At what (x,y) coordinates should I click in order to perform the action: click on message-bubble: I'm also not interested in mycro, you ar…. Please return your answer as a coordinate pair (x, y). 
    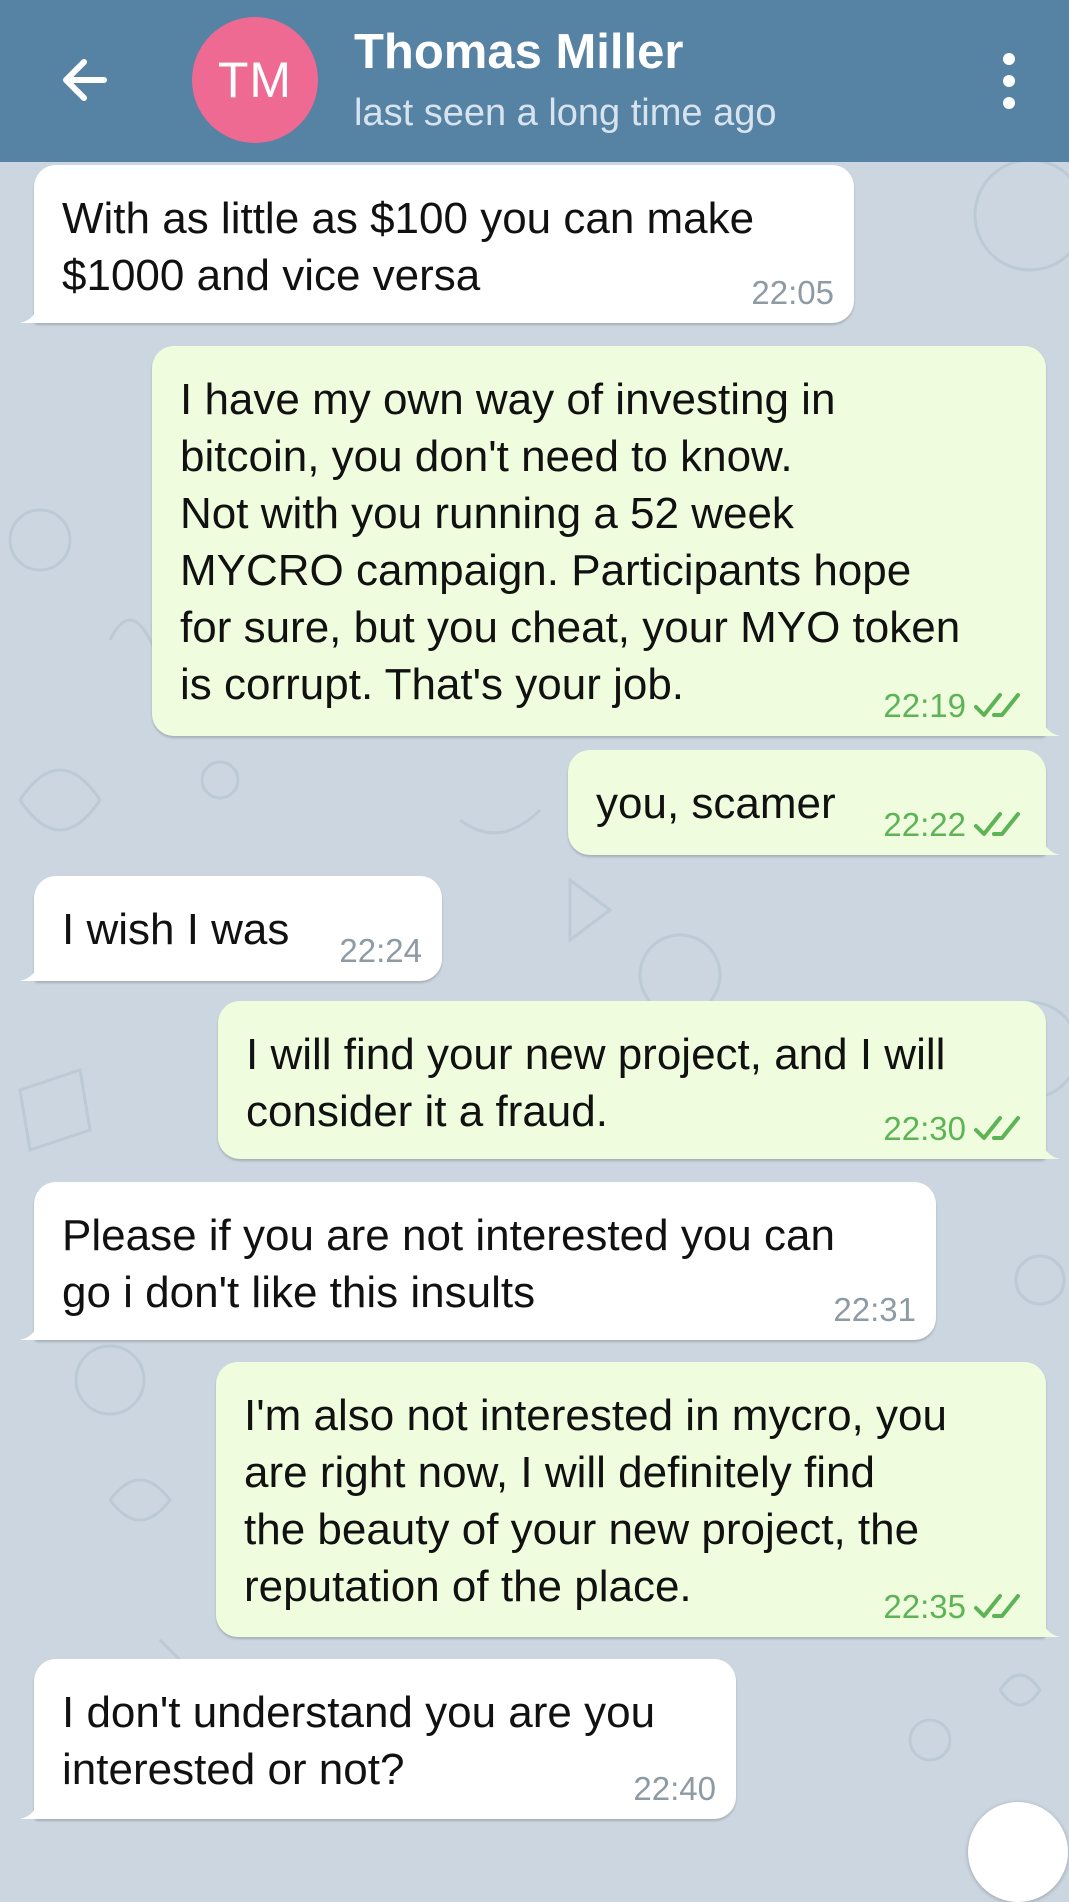
    Looking at the image, I should click on (638, 1499).